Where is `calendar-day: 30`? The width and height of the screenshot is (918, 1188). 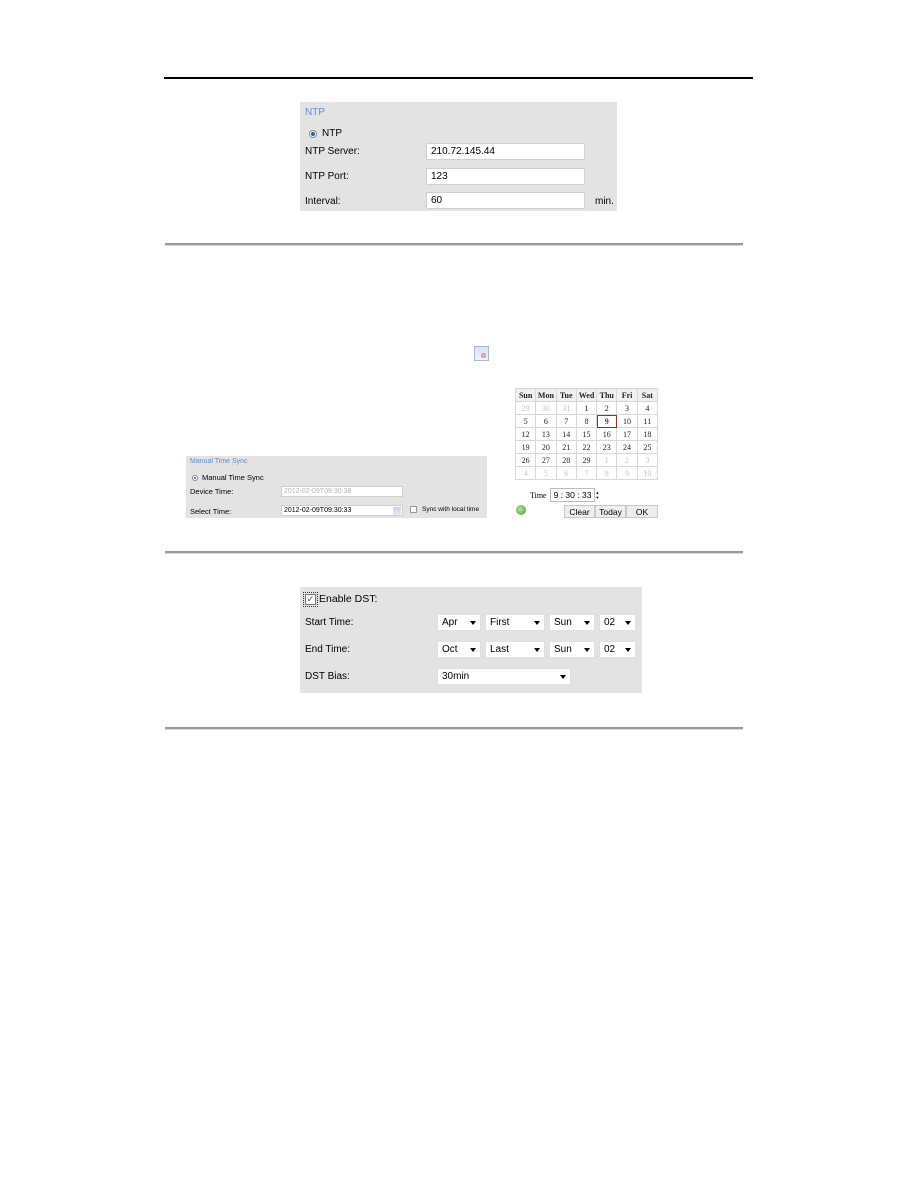
calendar-day: 30 is located at coordinates (546, 408).